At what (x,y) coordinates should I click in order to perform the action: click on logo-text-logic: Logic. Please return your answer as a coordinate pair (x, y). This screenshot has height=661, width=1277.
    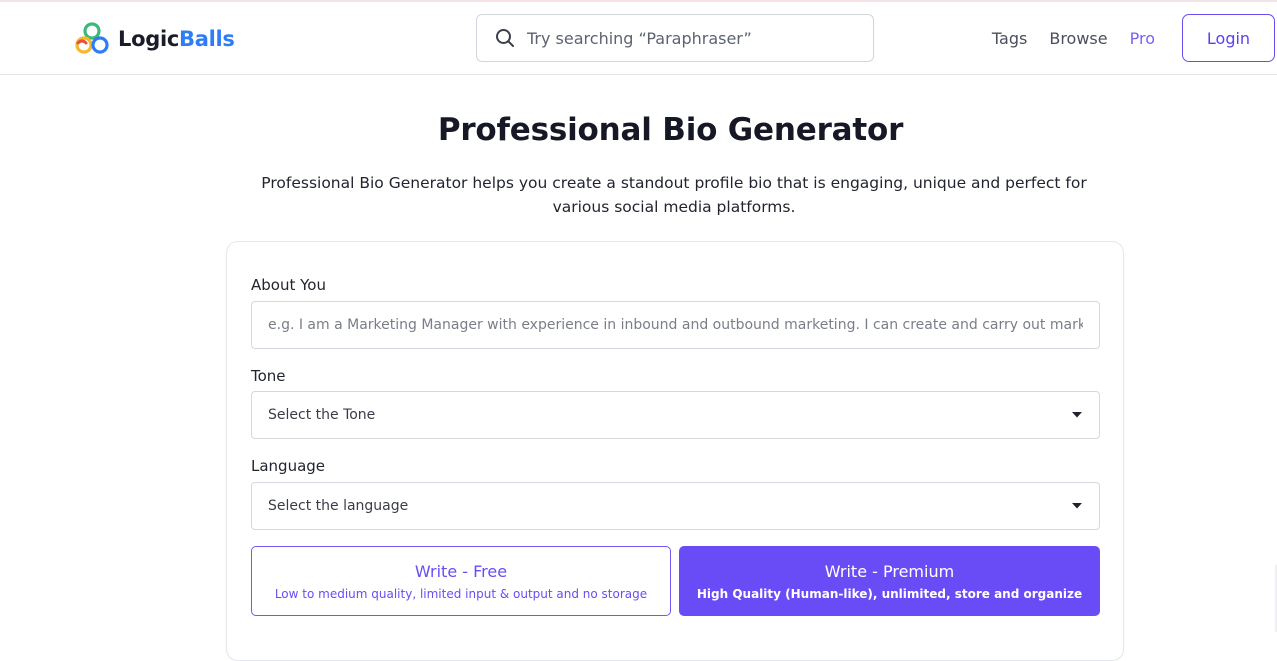
    Looking at the image, I should click on (148, 39).